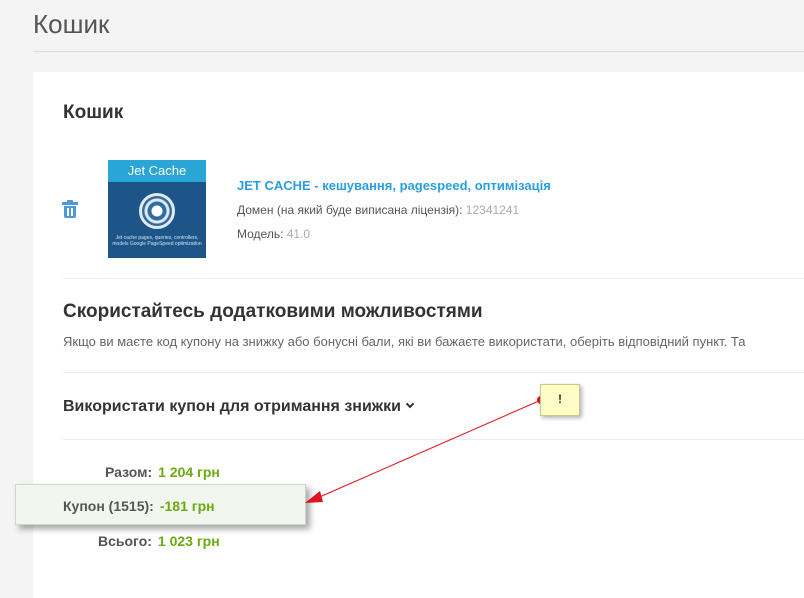 This screenshot has width=804, height=598. Describe the element at coordinates (260, 234) in the screenshot. I see `model-label: Модель:` at that location.